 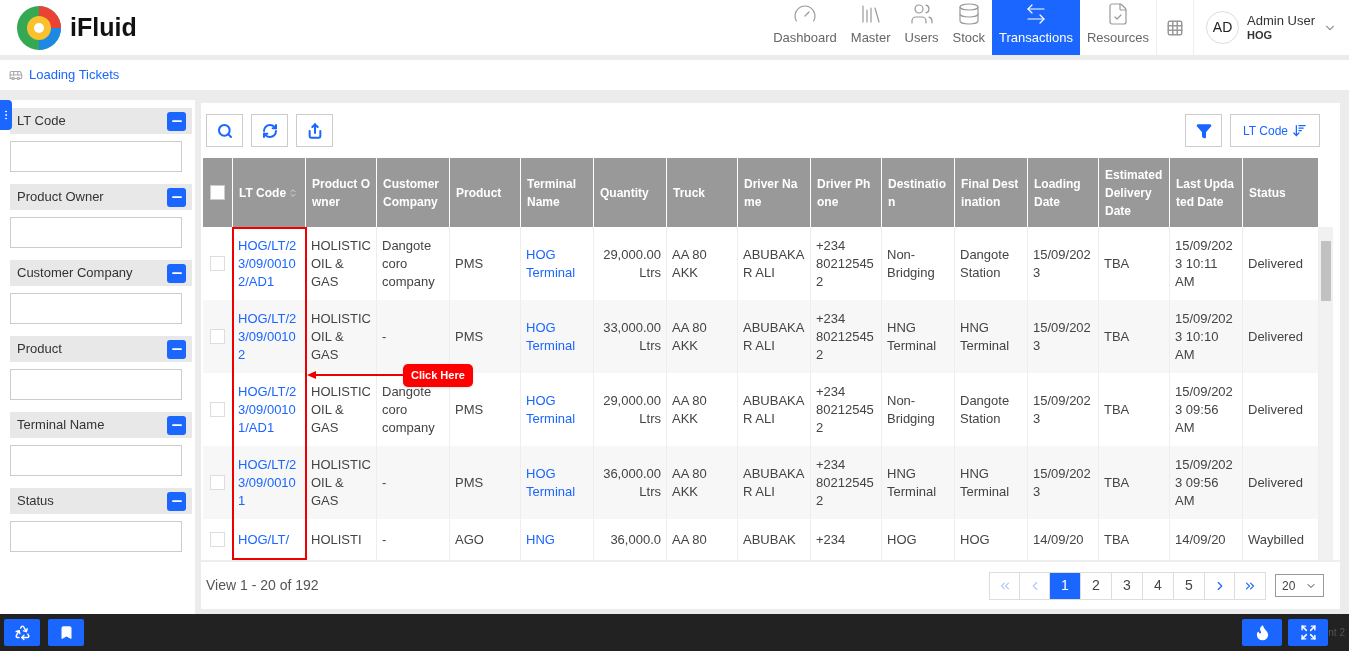 I want to click on nav-tab: Stock, so click(x=968, y=27).